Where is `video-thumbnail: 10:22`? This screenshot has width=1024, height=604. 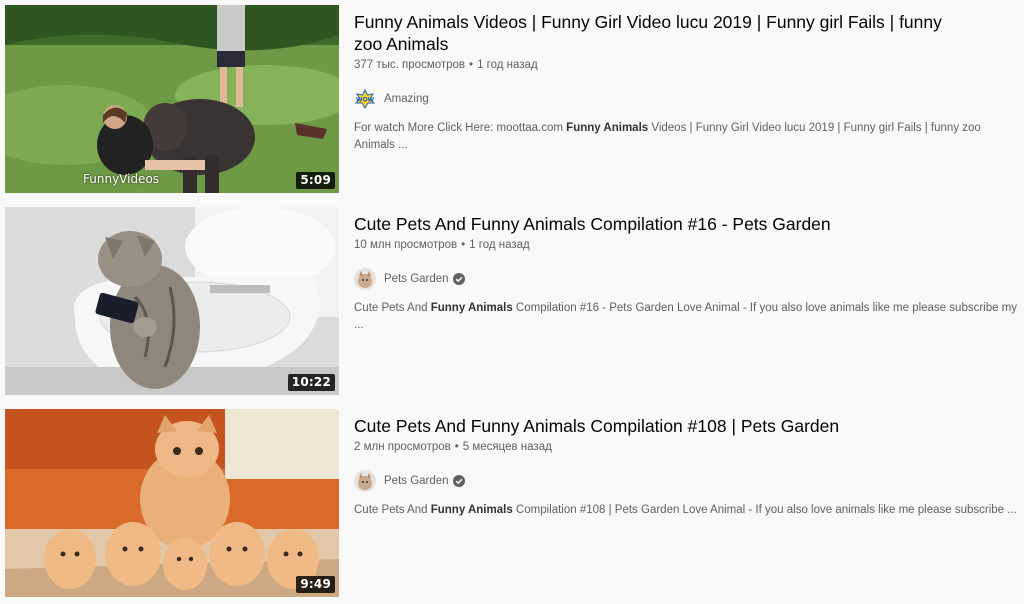
video-thumbnail: 10:22 is located at coordinates (172, 301).